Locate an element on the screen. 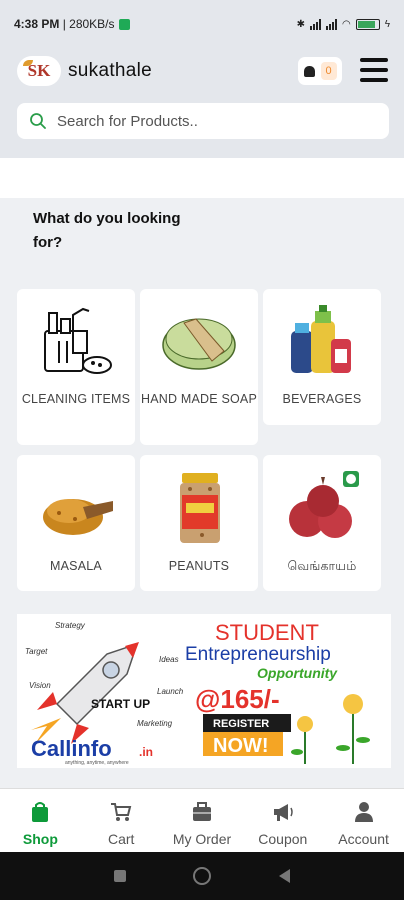 The width and height of the screenshot is (404, 900). banner-subheadline: Entrepreneurship is located at coordinates (258, 654).